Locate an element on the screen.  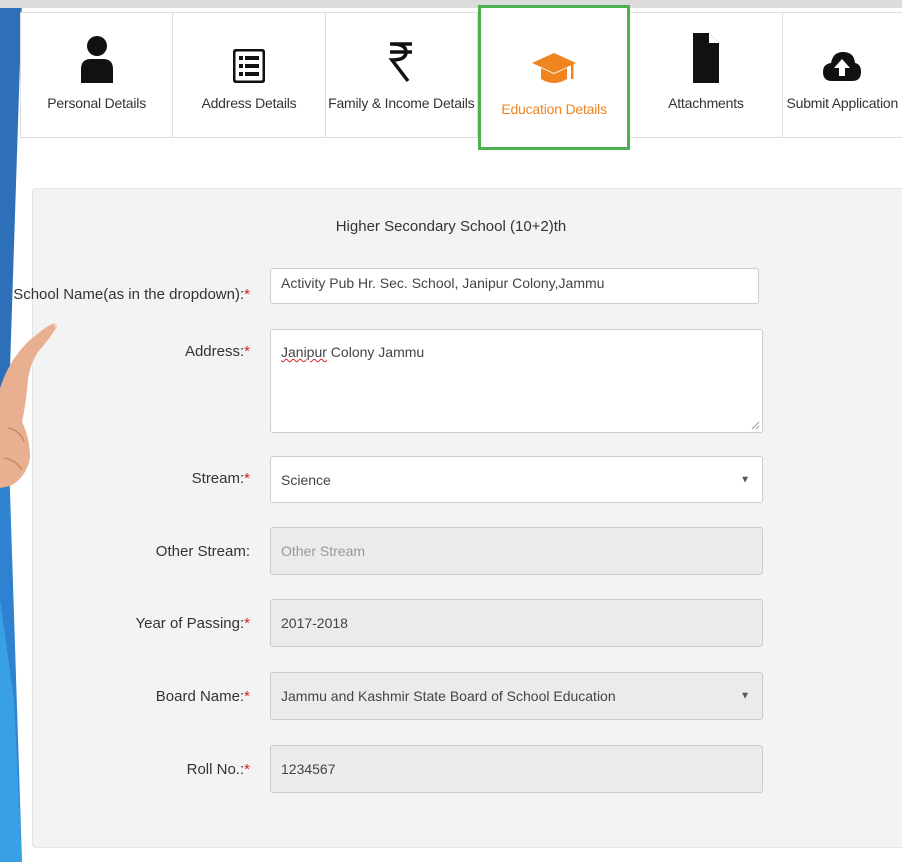
address-textarea: Janipur Colony Jammu is located at coordinates (516, 381).